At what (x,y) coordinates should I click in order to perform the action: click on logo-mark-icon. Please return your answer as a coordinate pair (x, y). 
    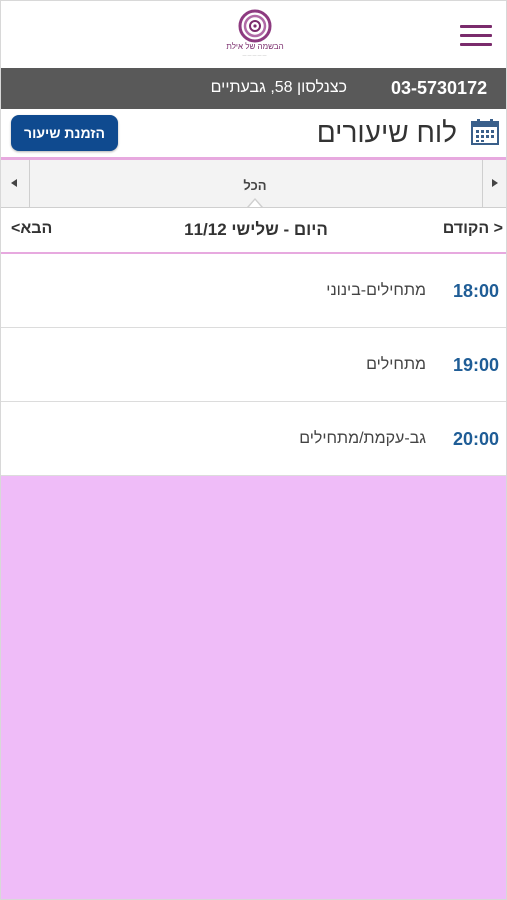
    Looking at the image, I should click on (255, 26).